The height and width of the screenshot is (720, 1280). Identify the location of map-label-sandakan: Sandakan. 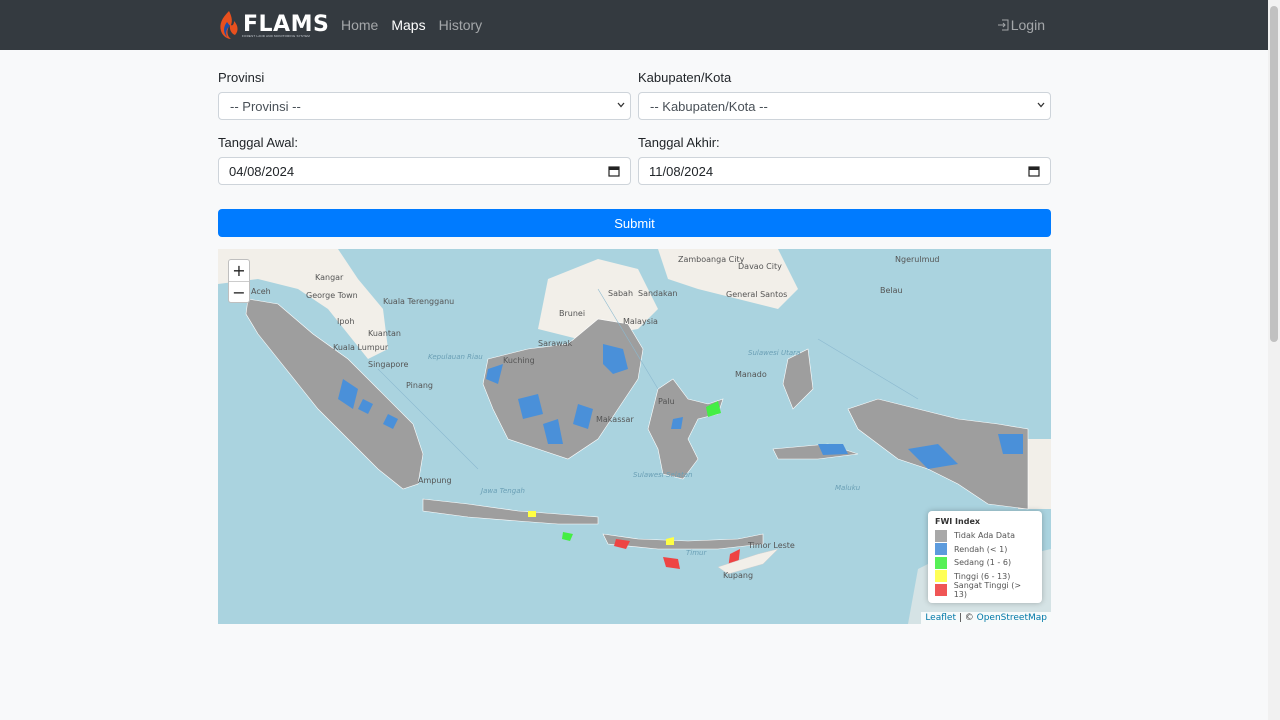
(658, 293).